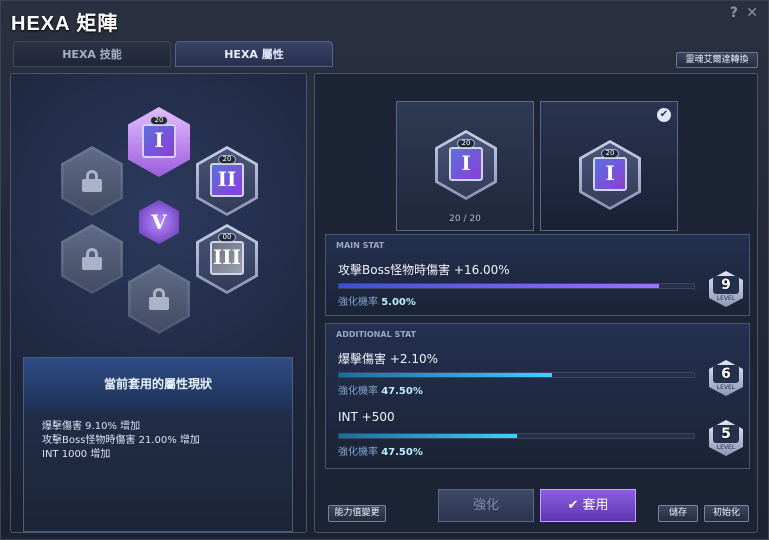 The height and width of the screenshot is (540, 769). What do you see at coordinates (734, 13) in the screenshot?
I see `help-button: ?` at bounding box center [734, 13].